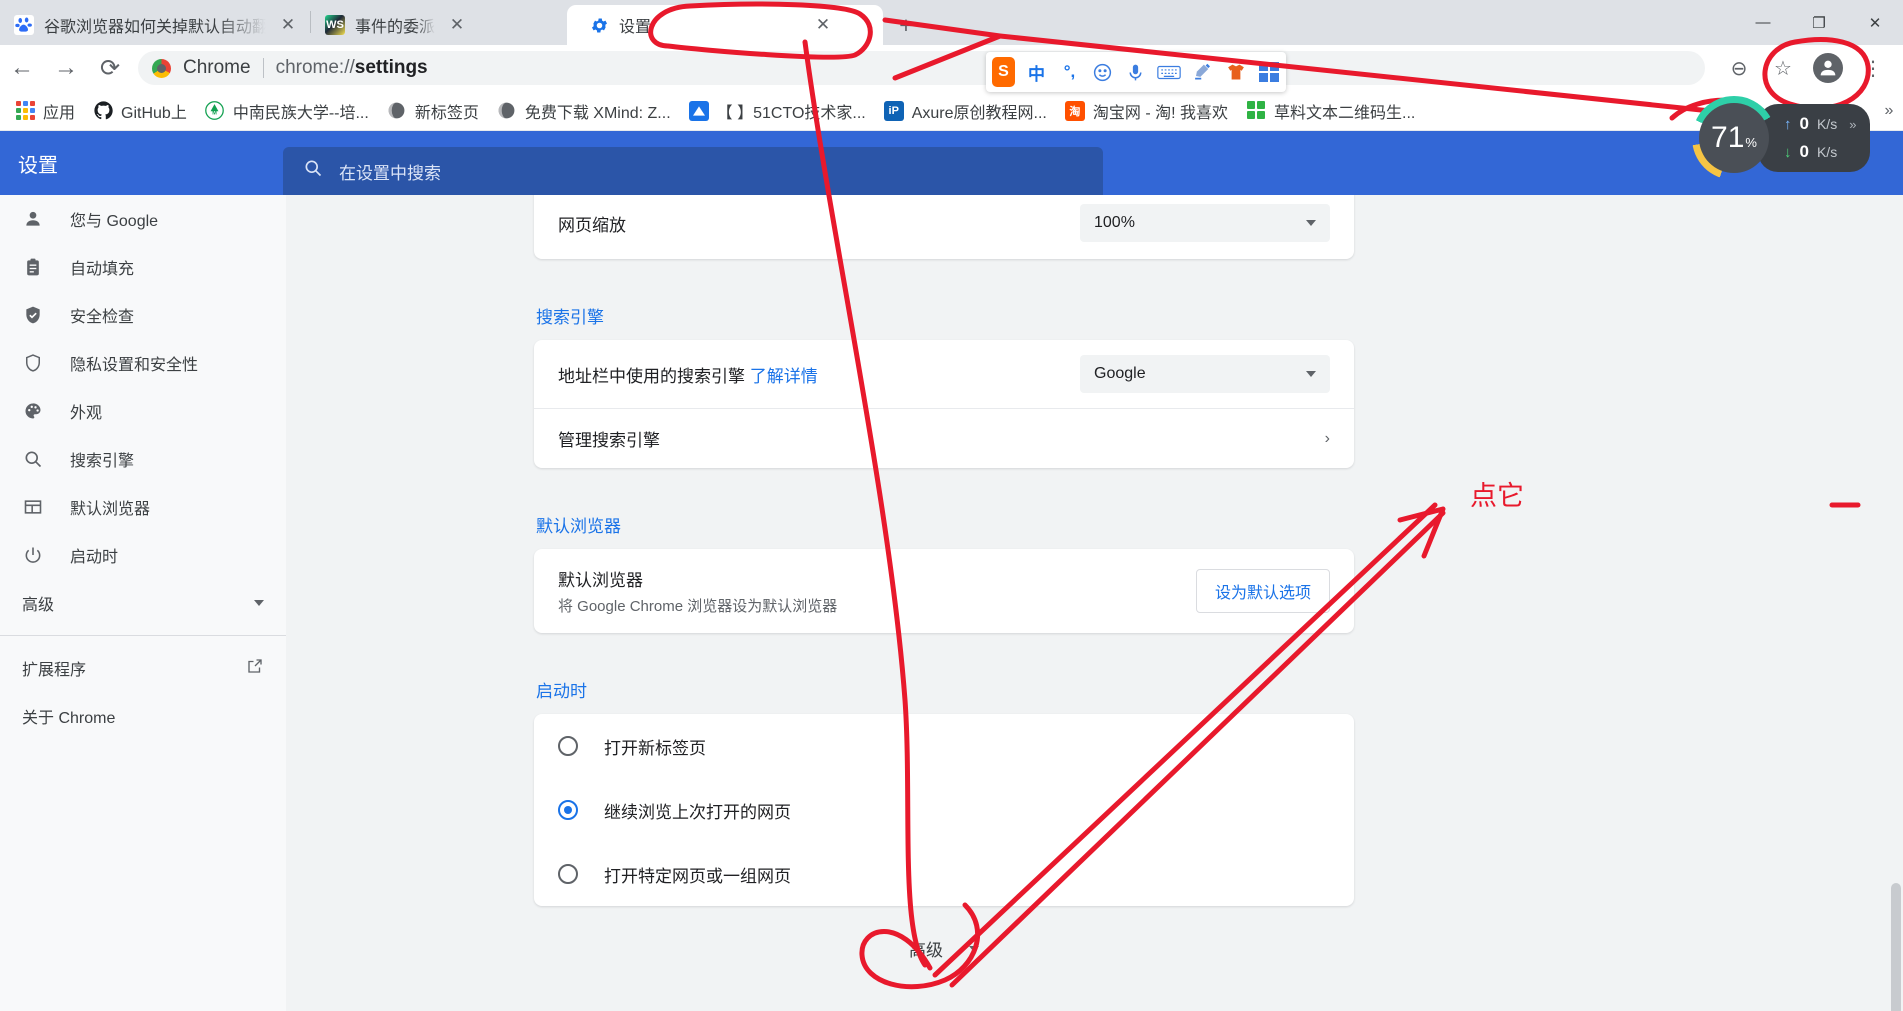 The height and width of the screenshot is (1011, 1903). I want to click on default-browser-label: 默认浏览器, so click(600, 580).